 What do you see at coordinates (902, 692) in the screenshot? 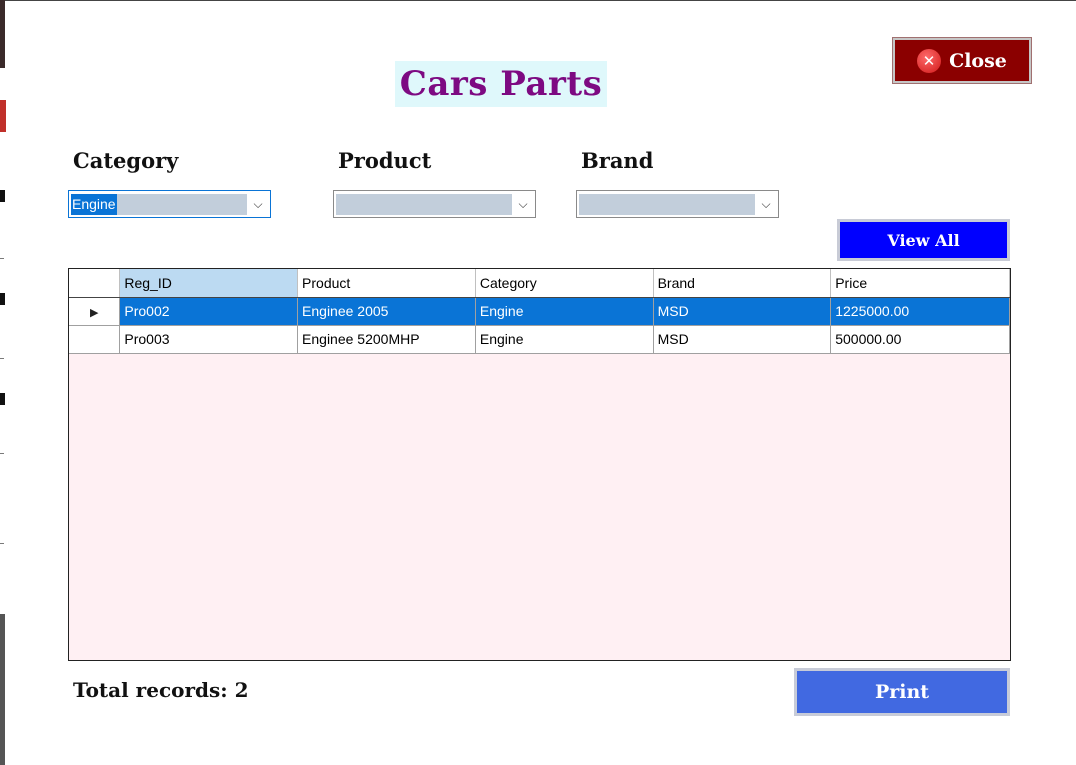
I see `print-button: Print` at bounding box center [902, 692].